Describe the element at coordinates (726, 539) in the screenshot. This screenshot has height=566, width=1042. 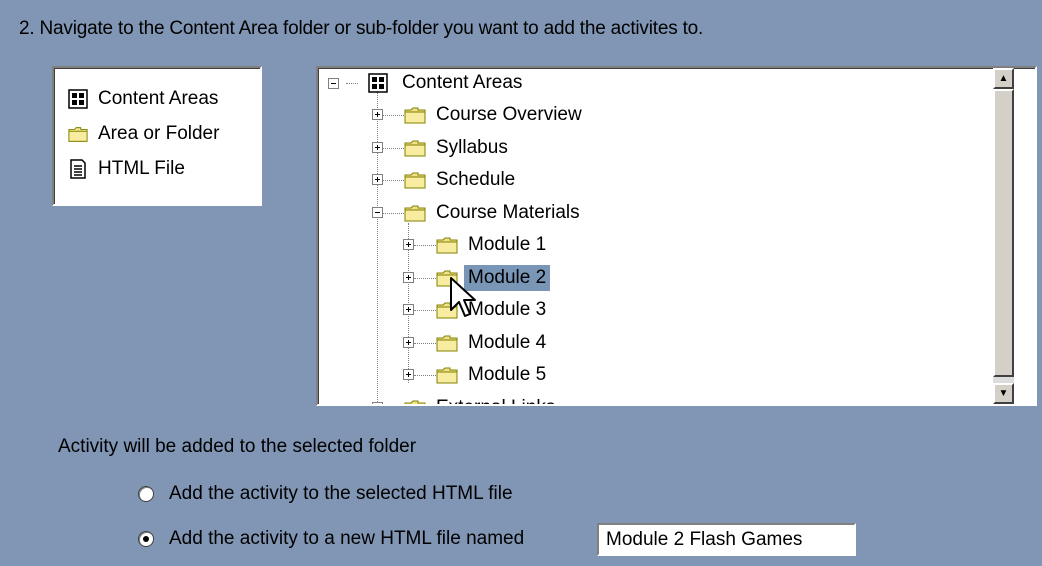
I see `new-file-name-input` at that location.